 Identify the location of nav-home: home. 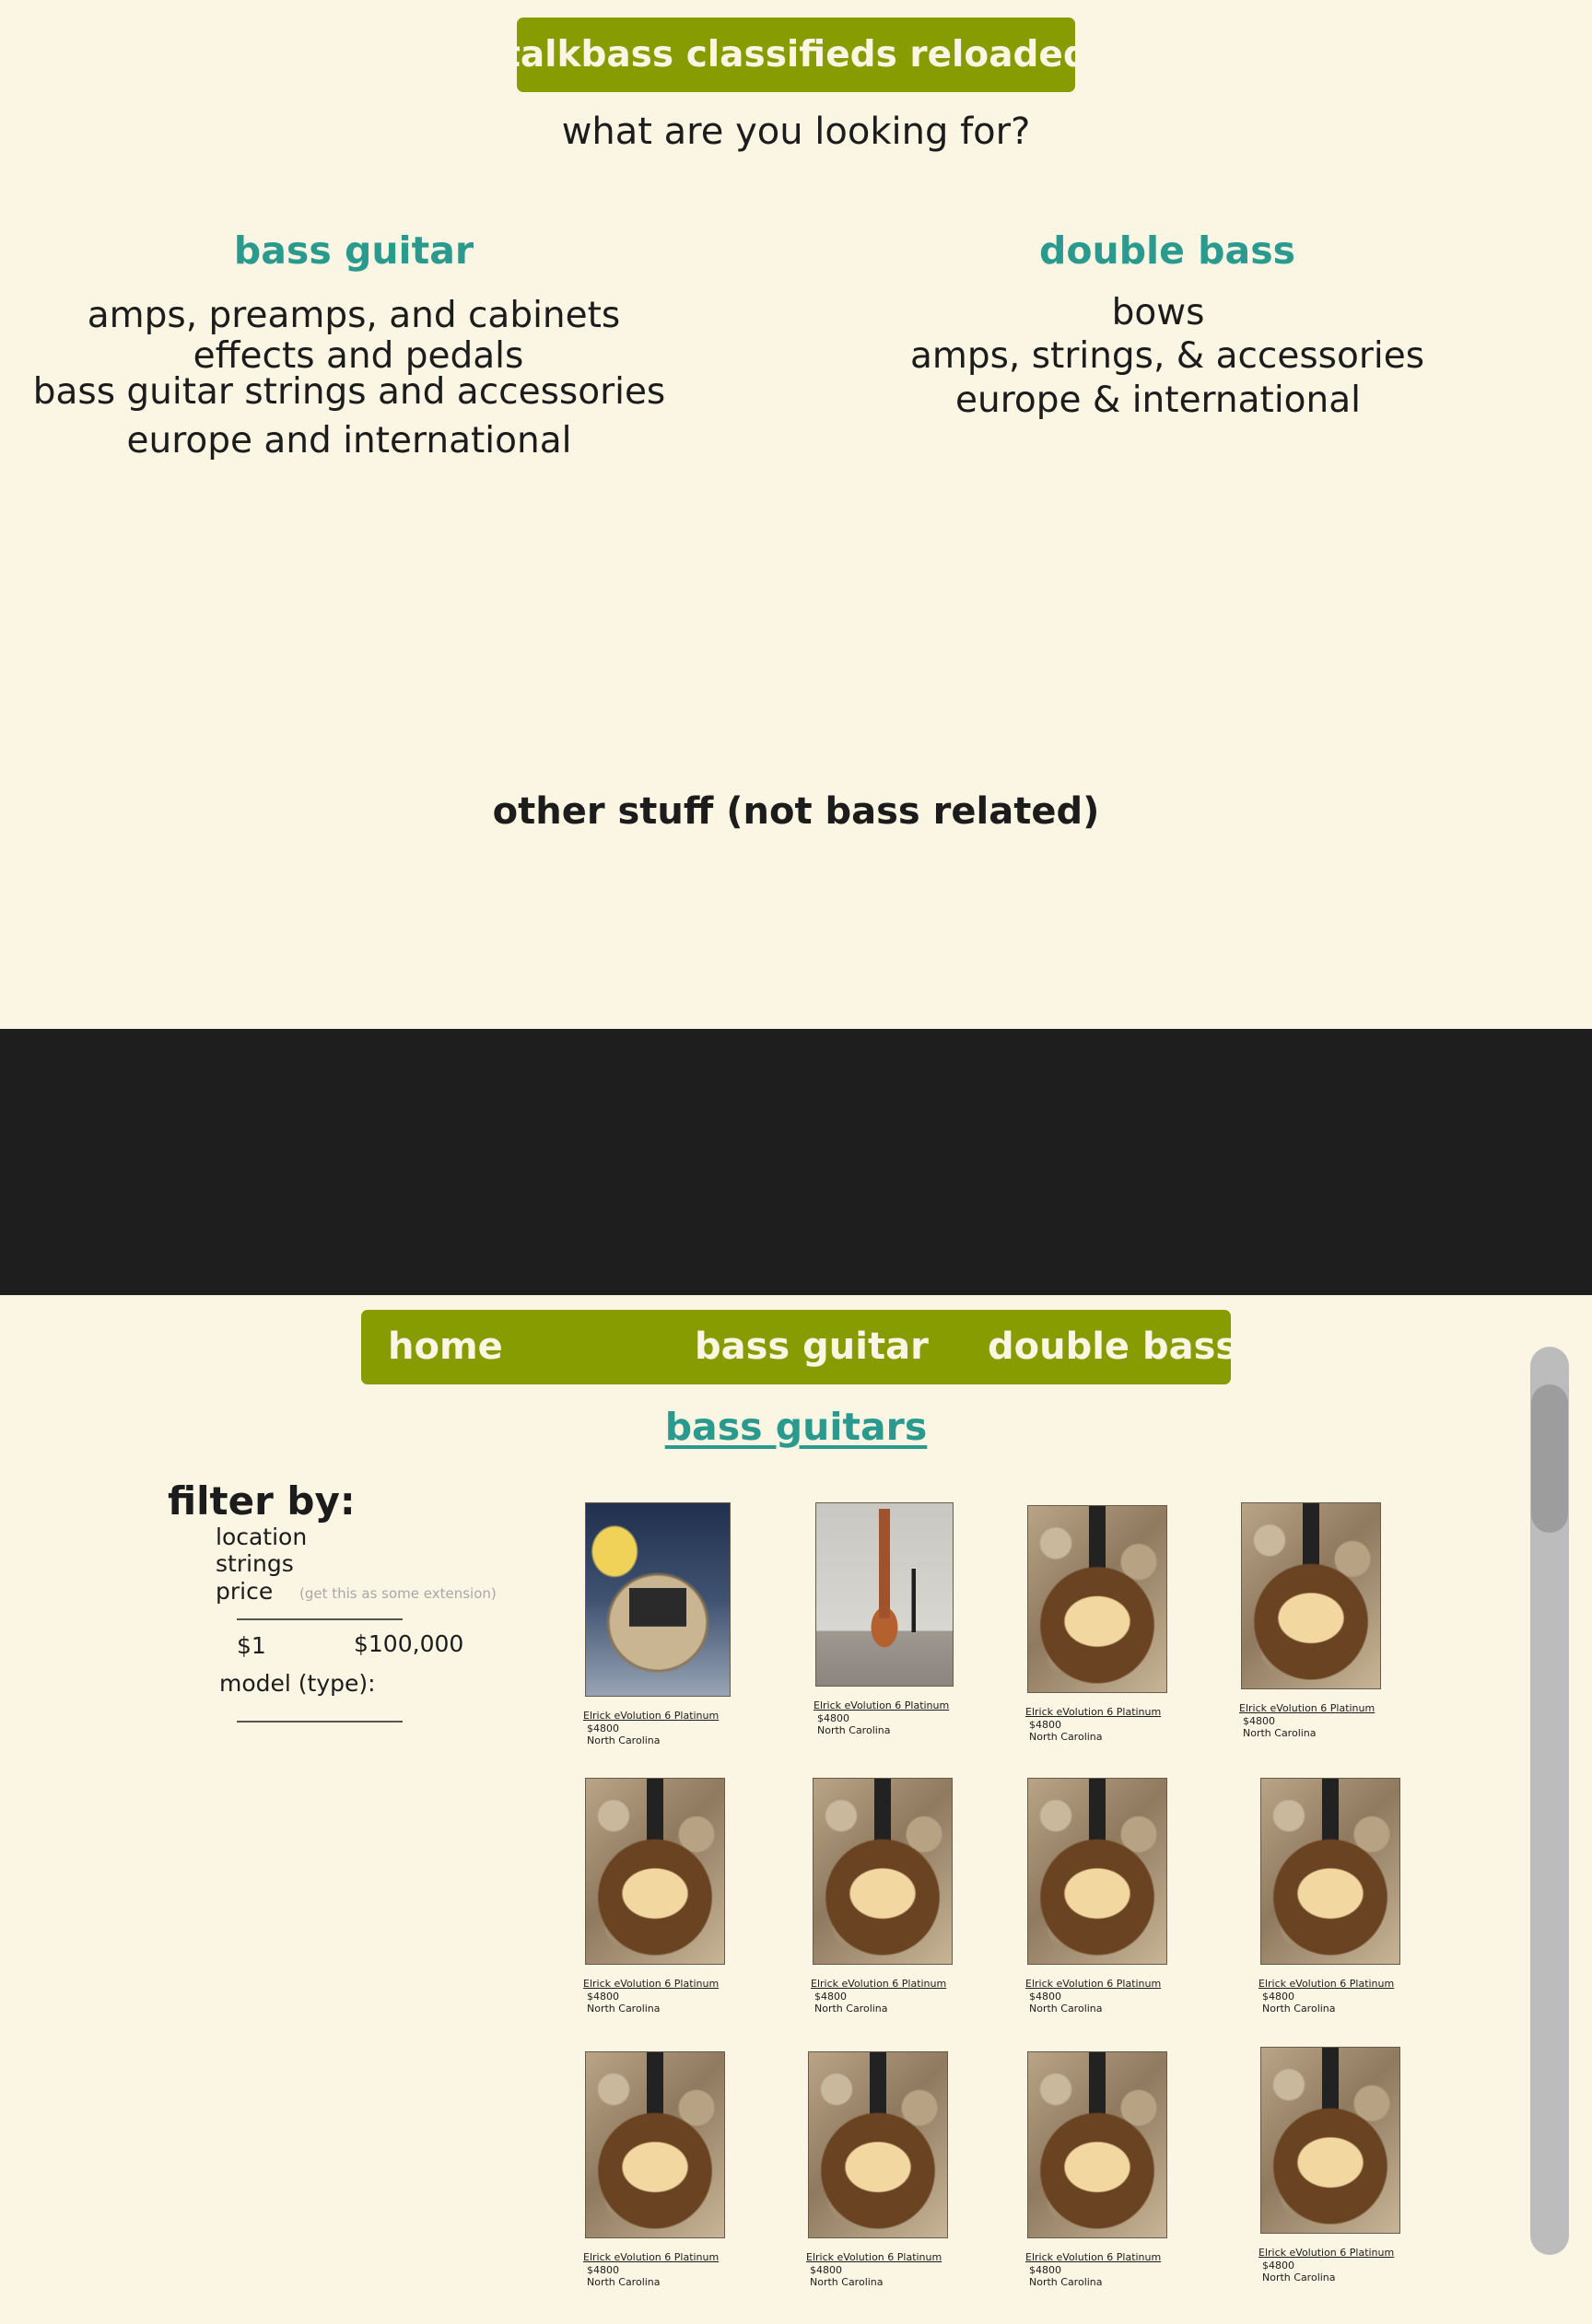
(445, 1347).